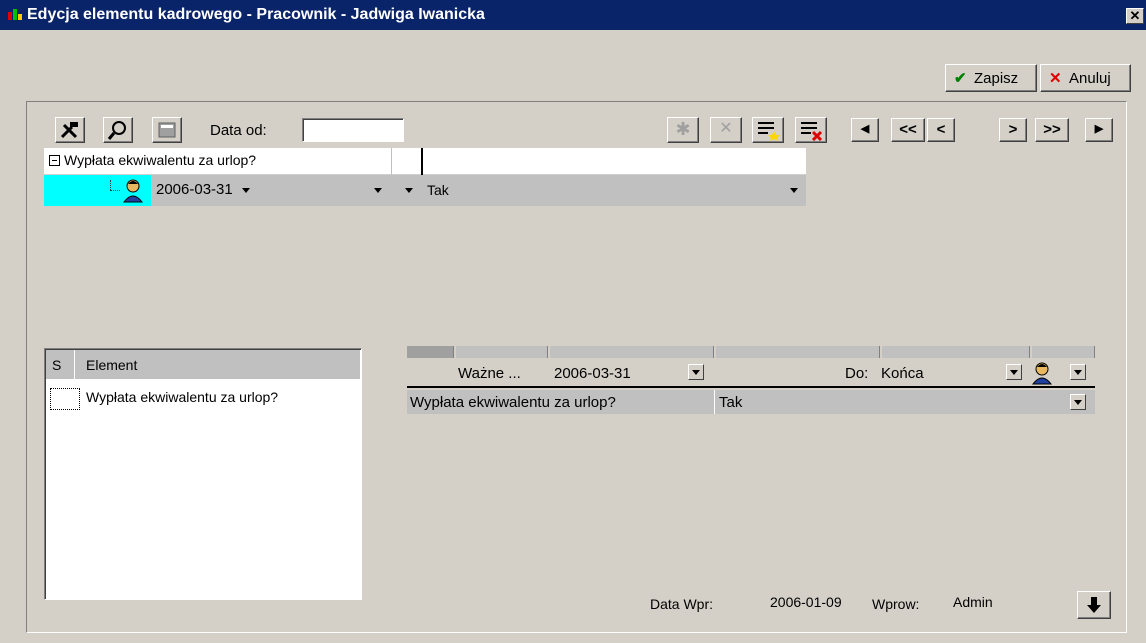 This screenshot has width=1146, height=643. I want to click on add-row-icon, so click(769, 131).